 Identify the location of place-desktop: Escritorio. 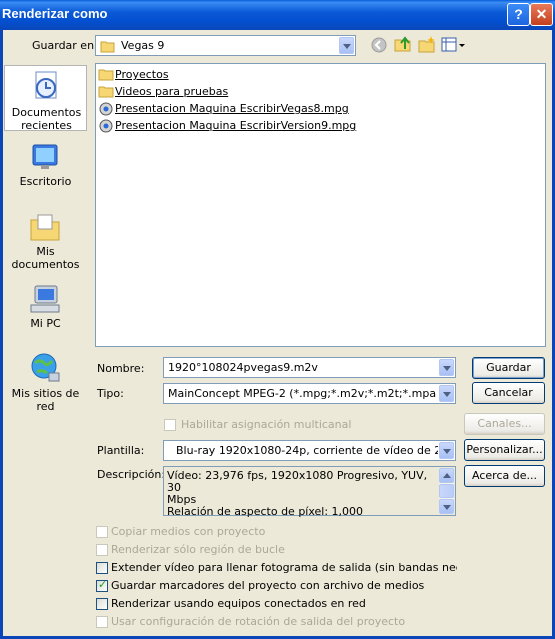
(45, 169).